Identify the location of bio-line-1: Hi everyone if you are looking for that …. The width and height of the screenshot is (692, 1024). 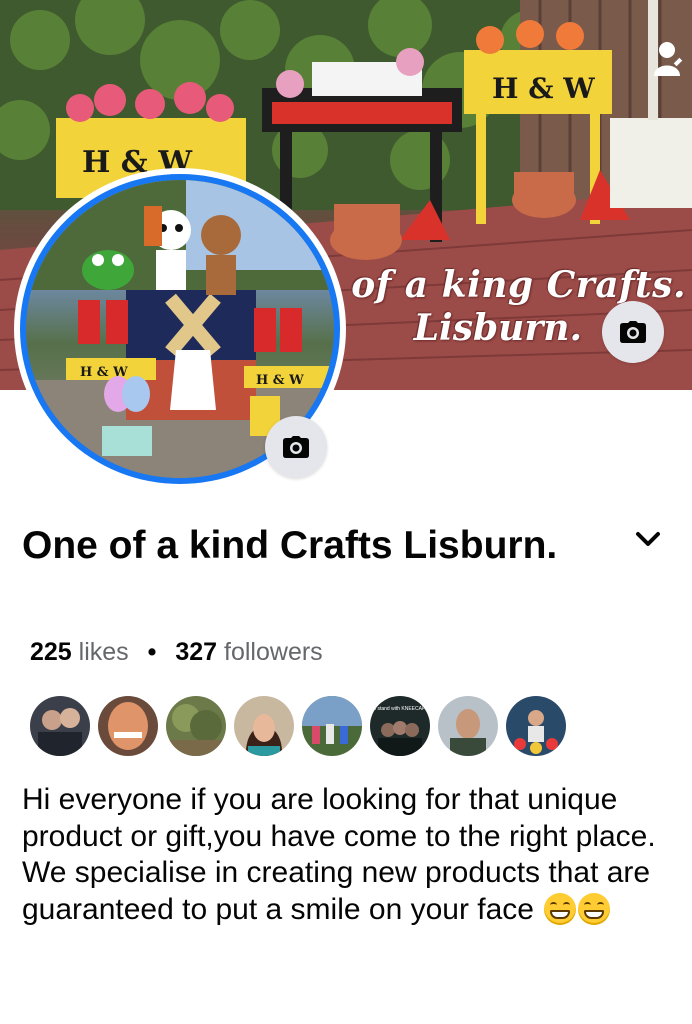
(339, 818).